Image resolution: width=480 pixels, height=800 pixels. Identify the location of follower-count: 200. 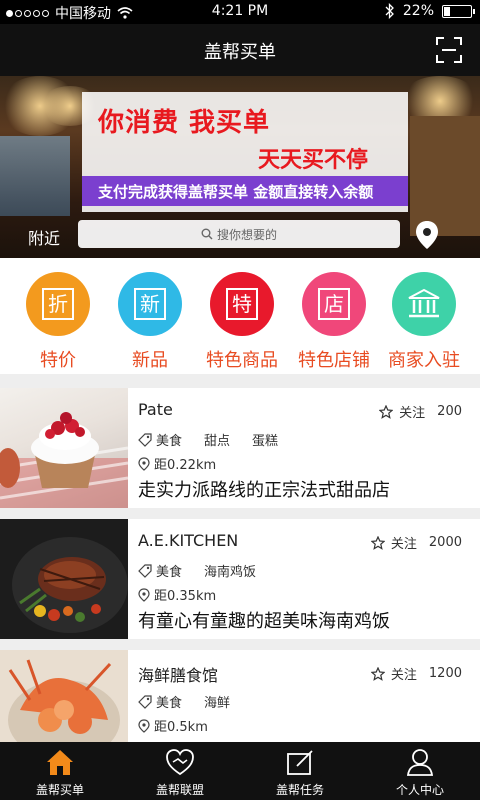
(449, 411).